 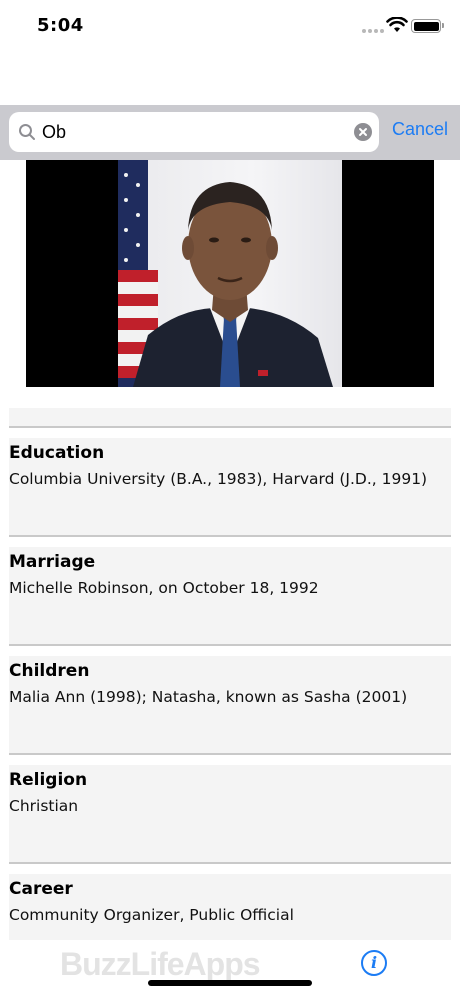 I want to click on photo-background, so click(x=230, y=273).